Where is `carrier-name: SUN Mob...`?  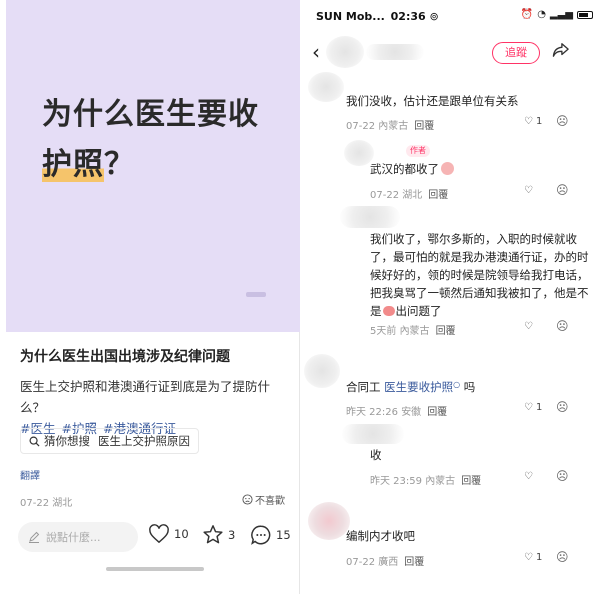
carrier-name: SUN Mob... is located at coordinates (350, 16).